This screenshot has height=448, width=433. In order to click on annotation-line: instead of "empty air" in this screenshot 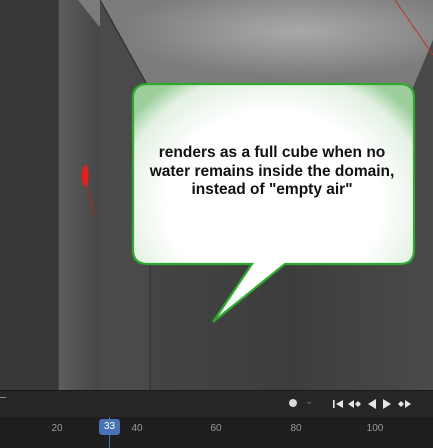, I will do `click(272, 189)`.